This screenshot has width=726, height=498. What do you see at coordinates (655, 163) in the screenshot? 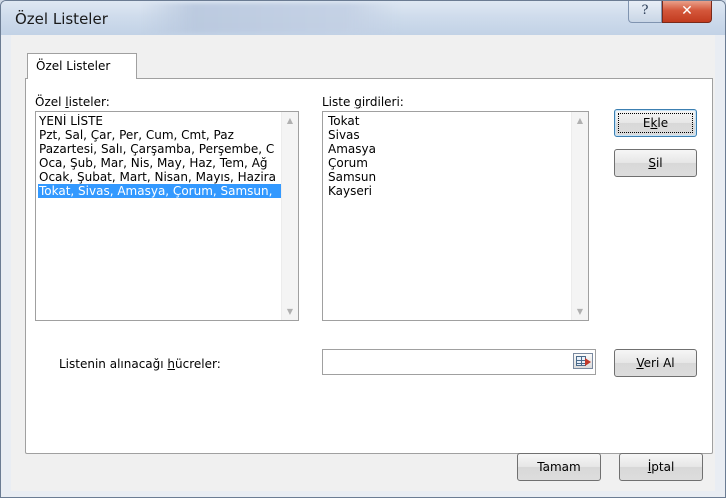
I see `delete-button: Sil` at bounding box center [655, 163].